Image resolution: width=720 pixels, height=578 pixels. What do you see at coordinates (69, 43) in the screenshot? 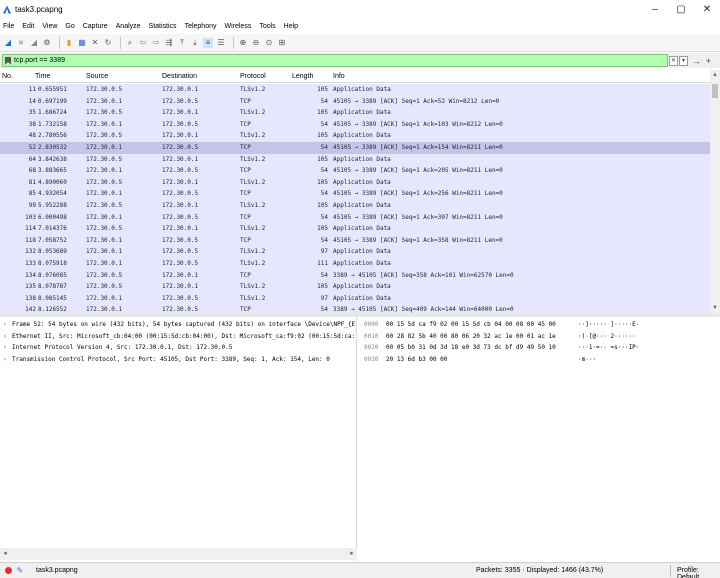
I see `open-file-icon: ▮` at bounding box center [69, 43].